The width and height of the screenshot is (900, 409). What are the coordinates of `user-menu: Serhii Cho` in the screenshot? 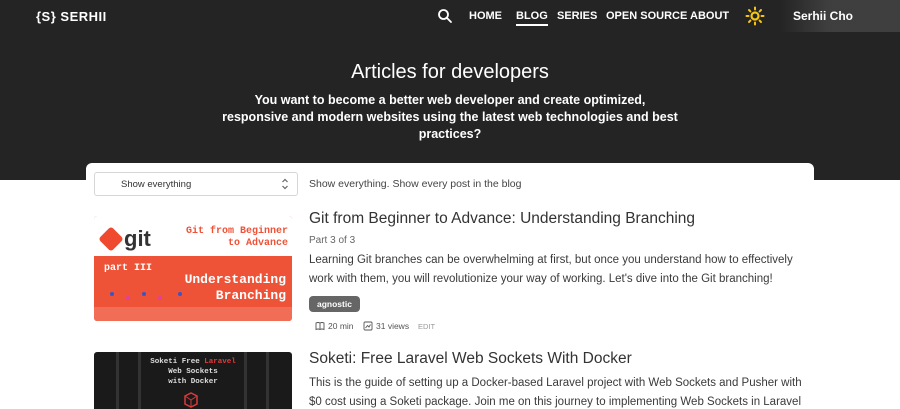 It's located at (823, 16).